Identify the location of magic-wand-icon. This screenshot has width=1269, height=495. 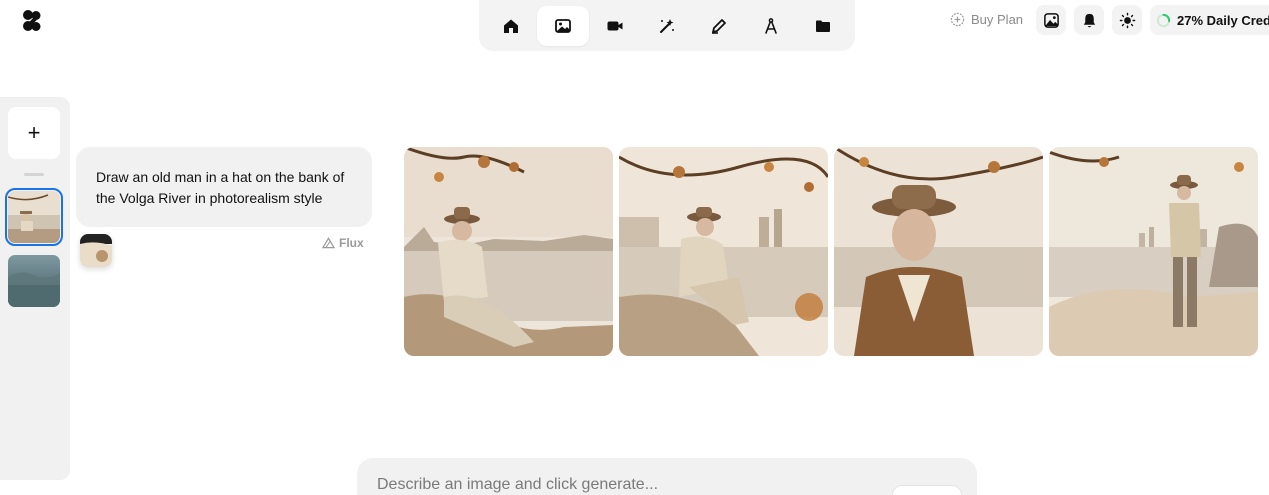
(667, 25).